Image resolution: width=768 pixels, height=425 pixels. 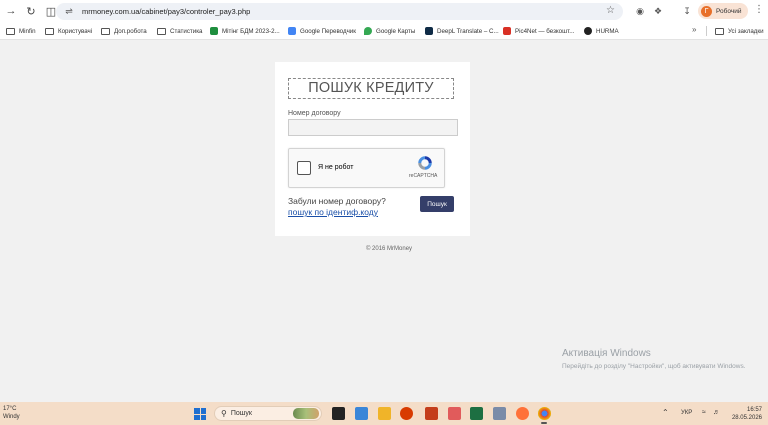 What do you see at coordinates (314, 113) in the screenshot?
I see `contract-number-label: Номер договору` at bounding box center [314, 113].